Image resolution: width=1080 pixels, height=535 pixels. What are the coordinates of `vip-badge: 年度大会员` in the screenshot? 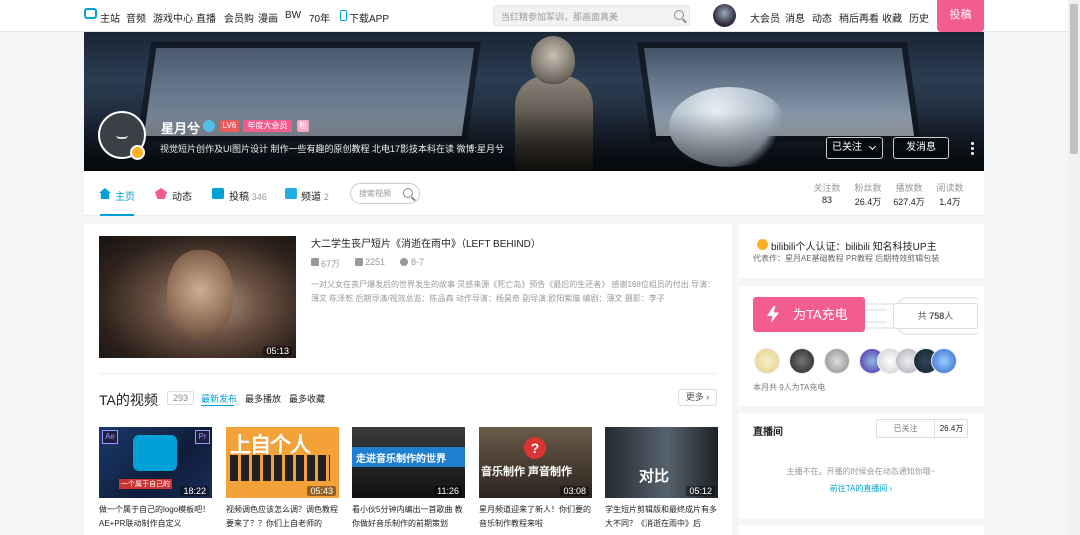 It's located at (267, 126).